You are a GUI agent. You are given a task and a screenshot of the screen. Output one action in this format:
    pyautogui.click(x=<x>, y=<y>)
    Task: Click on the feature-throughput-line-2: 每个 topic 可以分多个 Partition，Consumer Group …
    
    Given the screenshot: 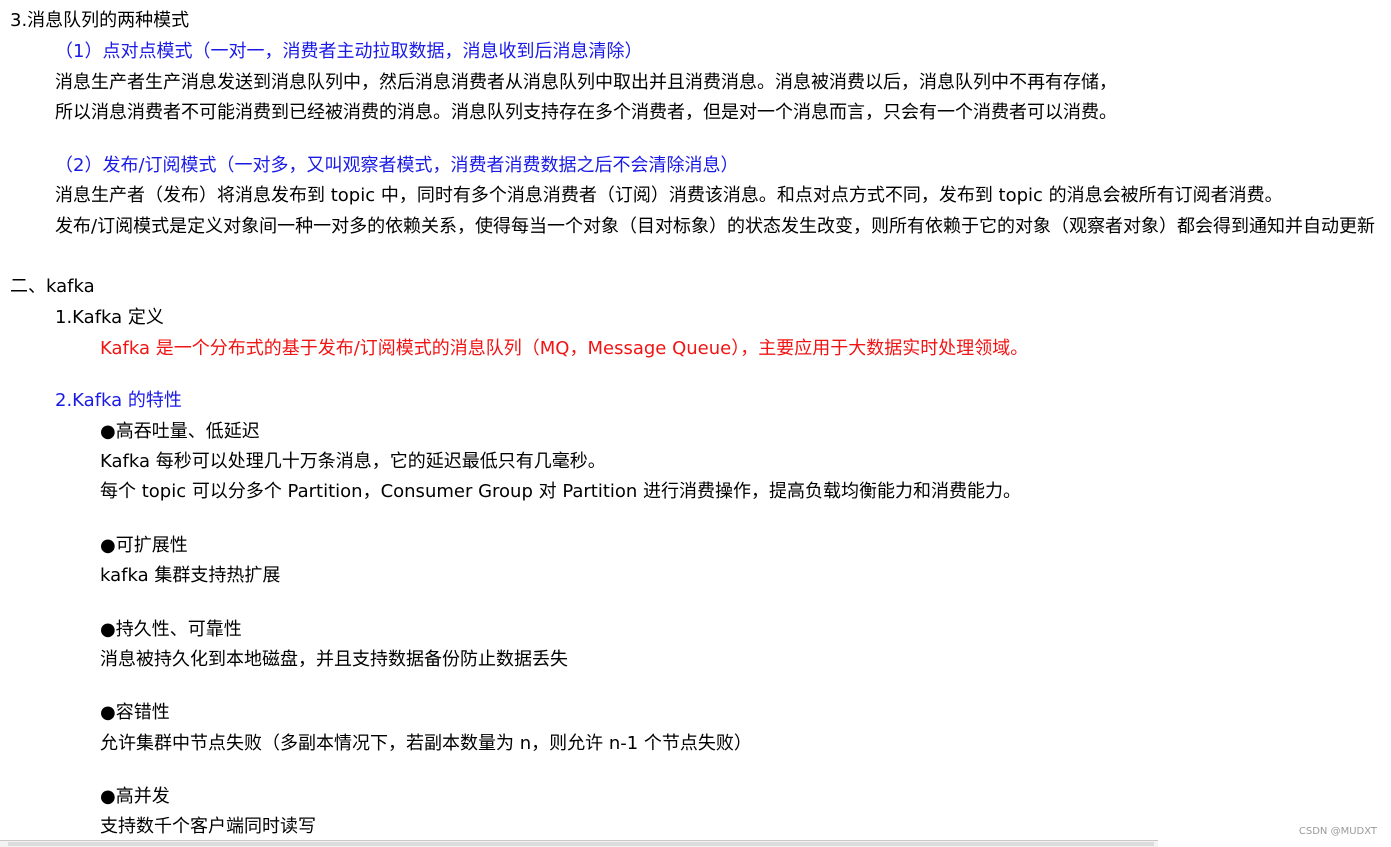 What is the action you would take?
    pyautogui.click(x=561, y=491)
    